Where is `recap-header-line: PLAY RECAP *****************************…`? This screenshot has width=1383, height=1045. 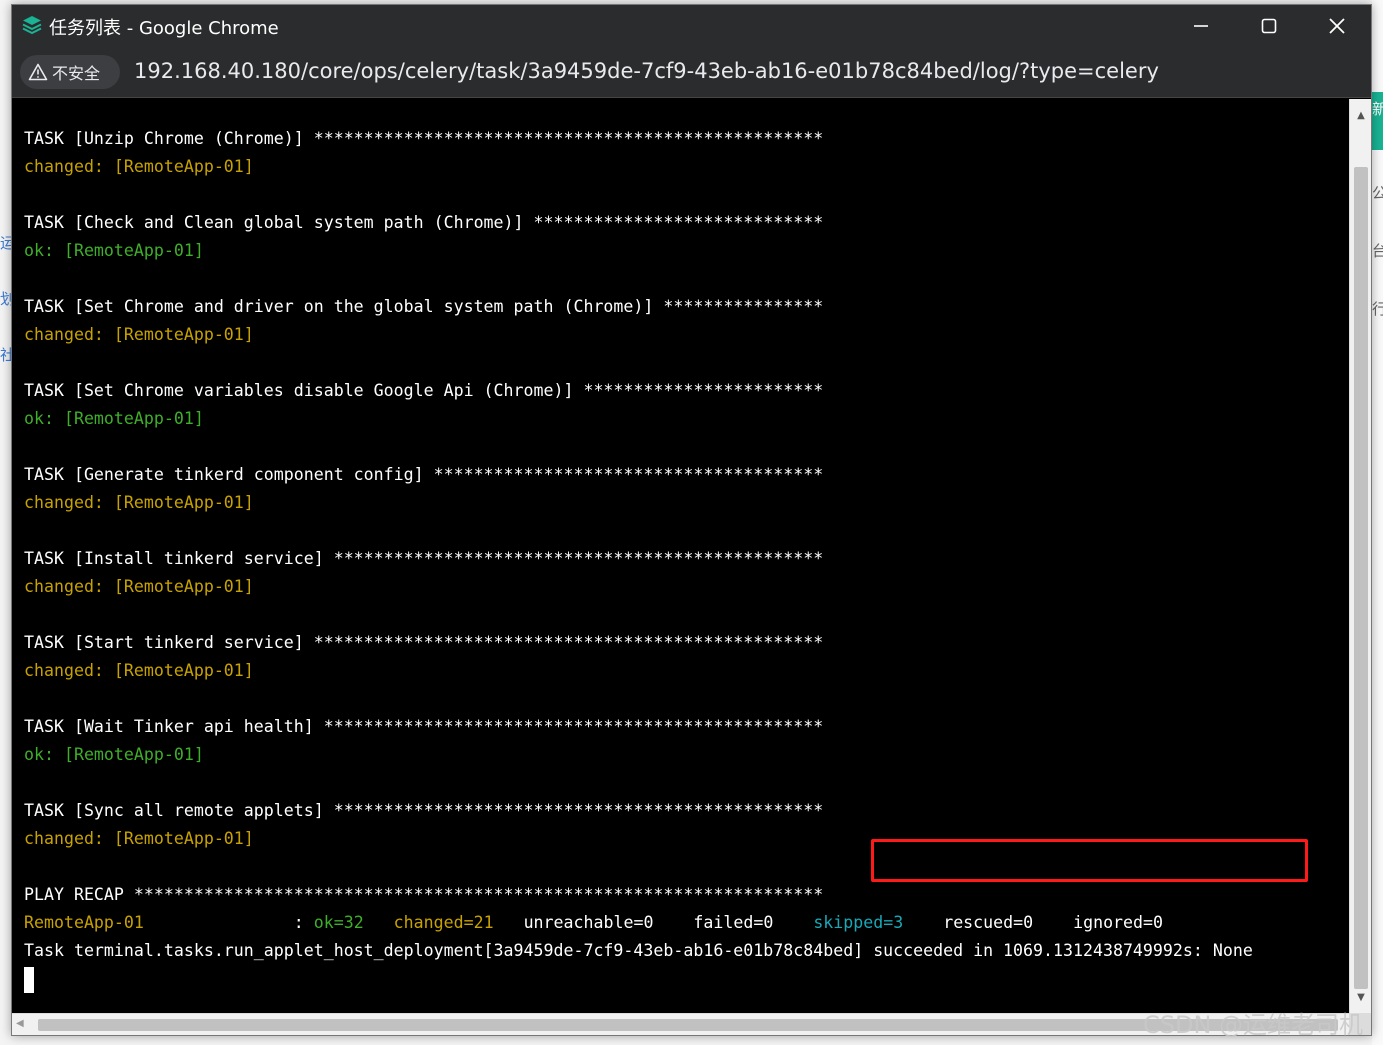
recap-header-line: PLAY RECAP *****************************… is located at coordinates (638, 895).